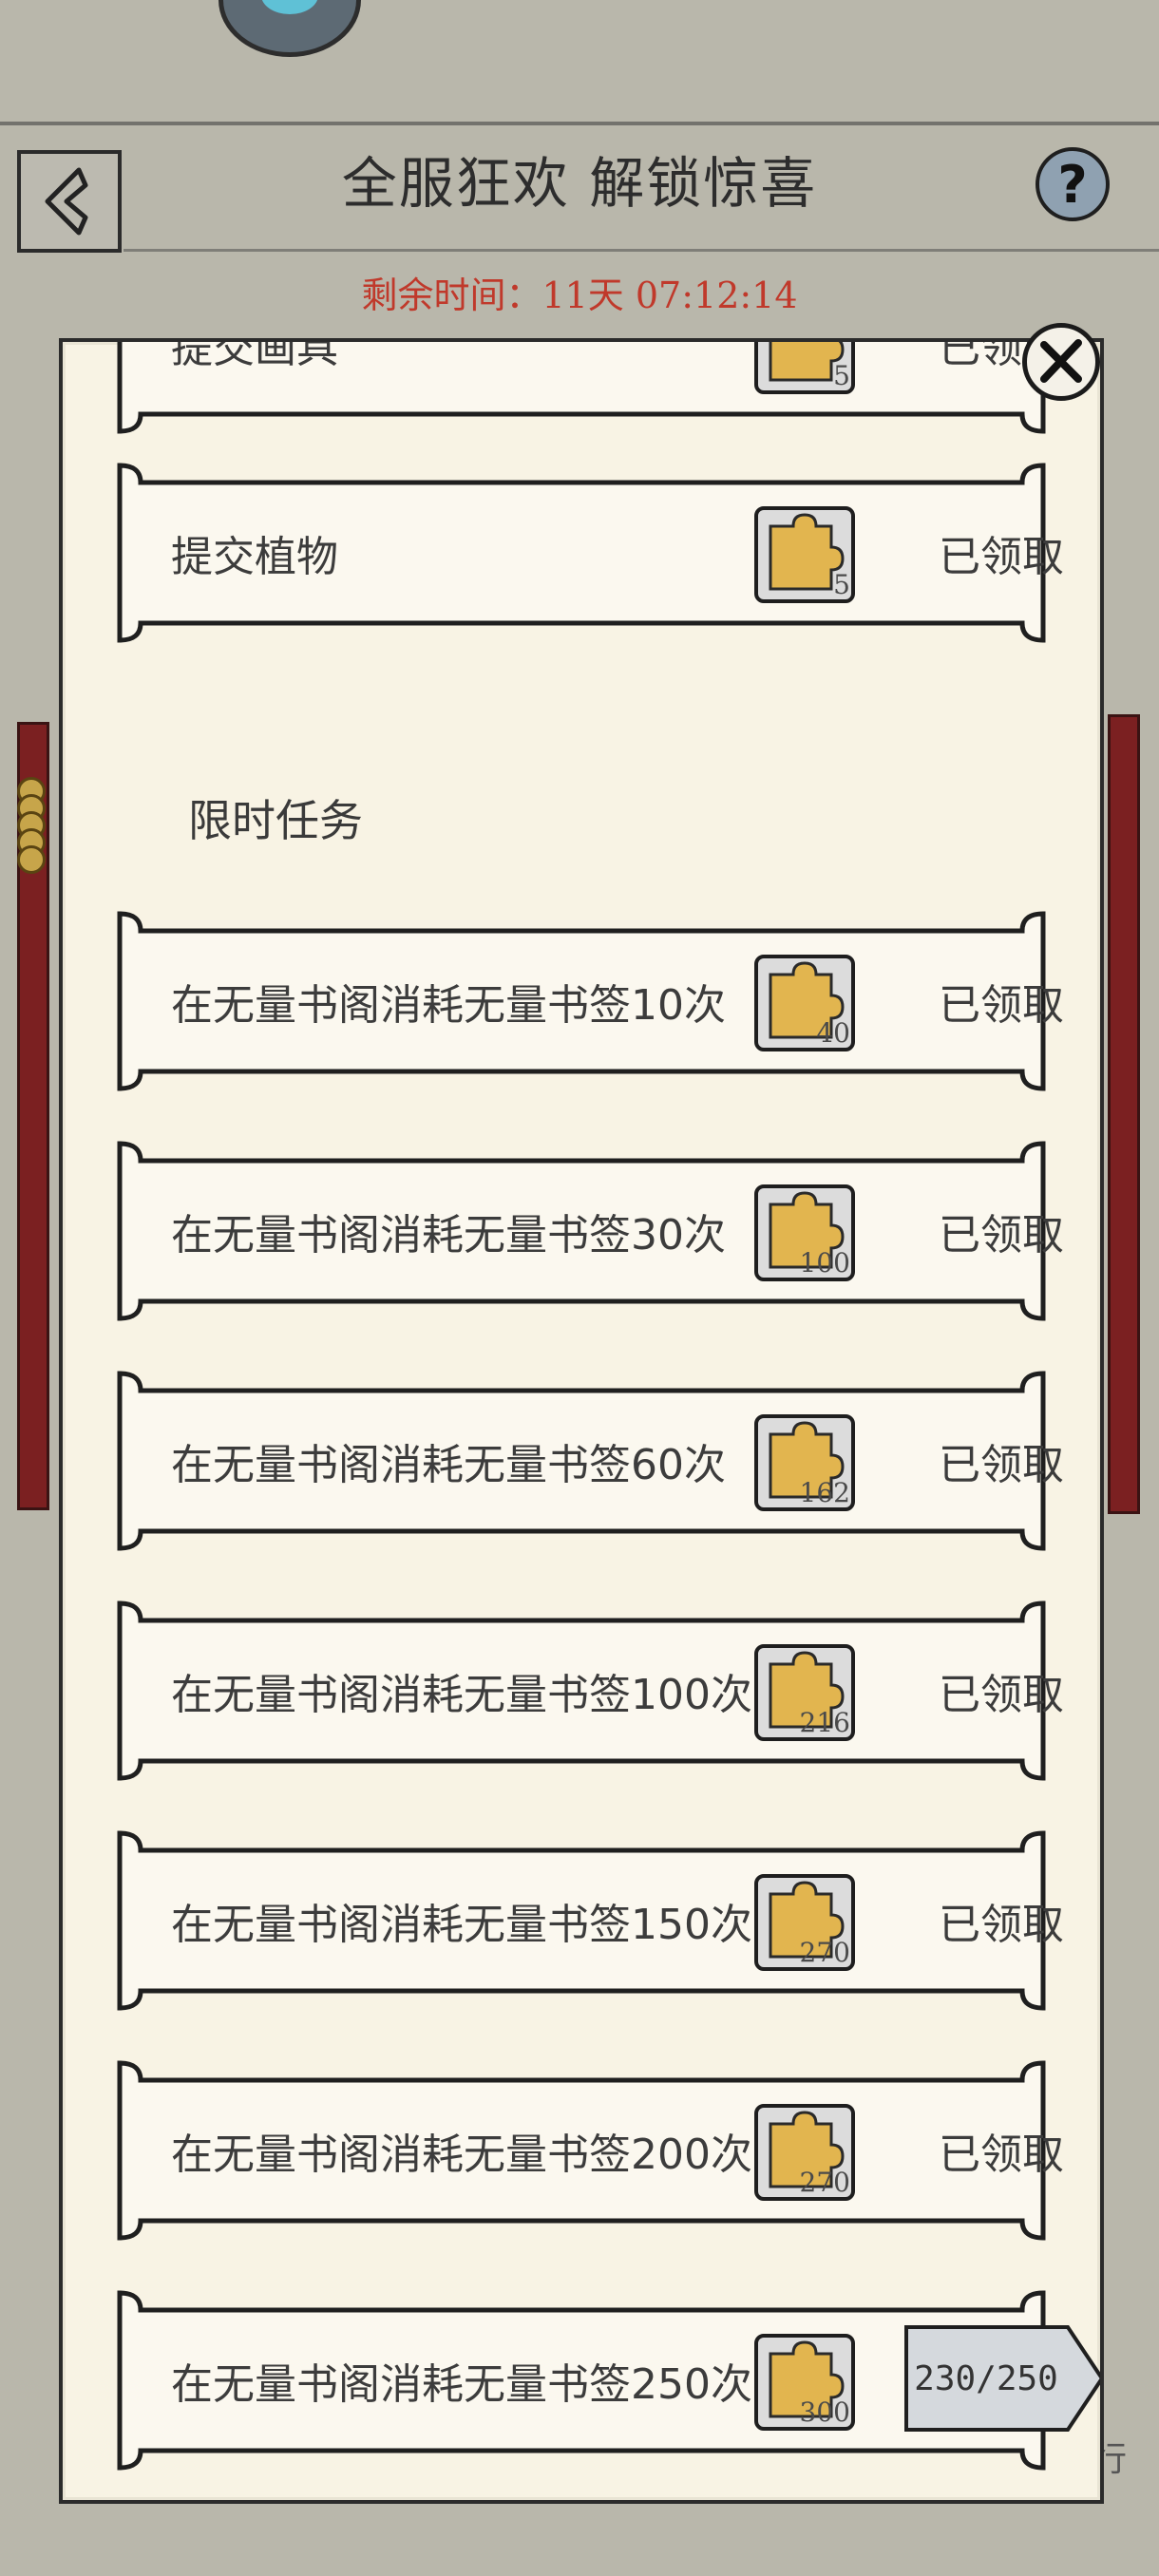 Image resolution: width=1159 pixels, height=2576 pixels. I want to click on task-card: 在无量书阁消耗无量书签100次 216 已领取, so click(583, 1691).